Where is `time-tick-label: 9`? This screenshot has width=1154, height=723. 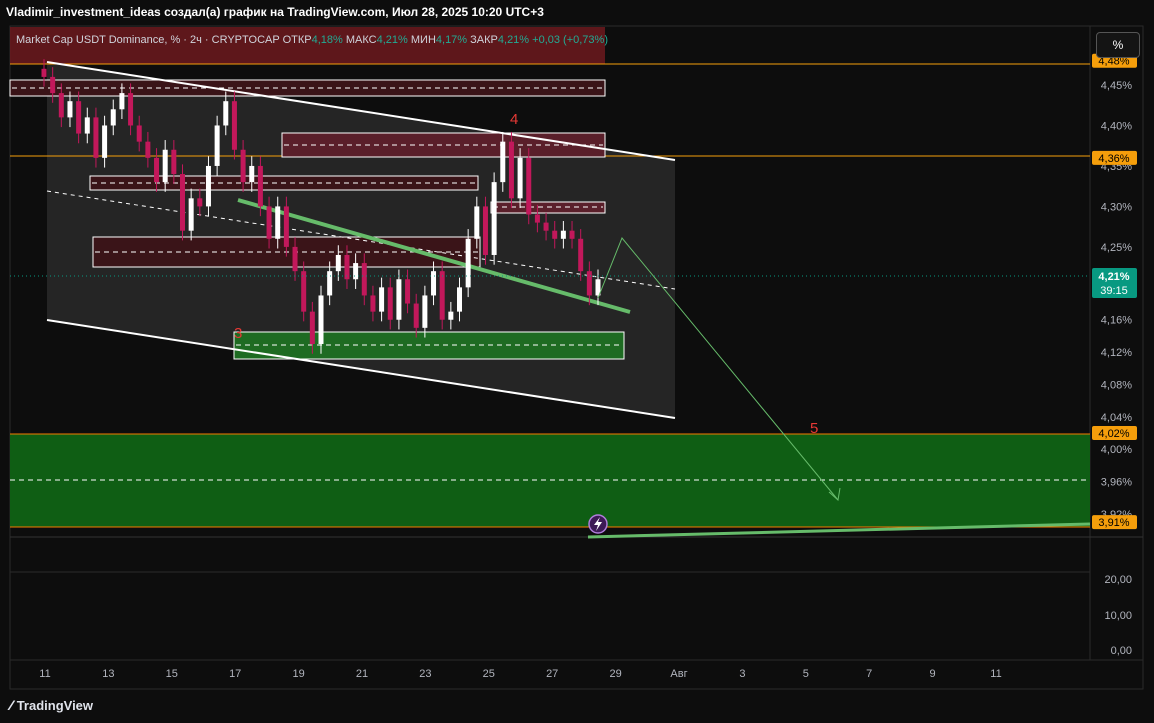
time-tick-label: 9 is located at coordinates (933, 674).